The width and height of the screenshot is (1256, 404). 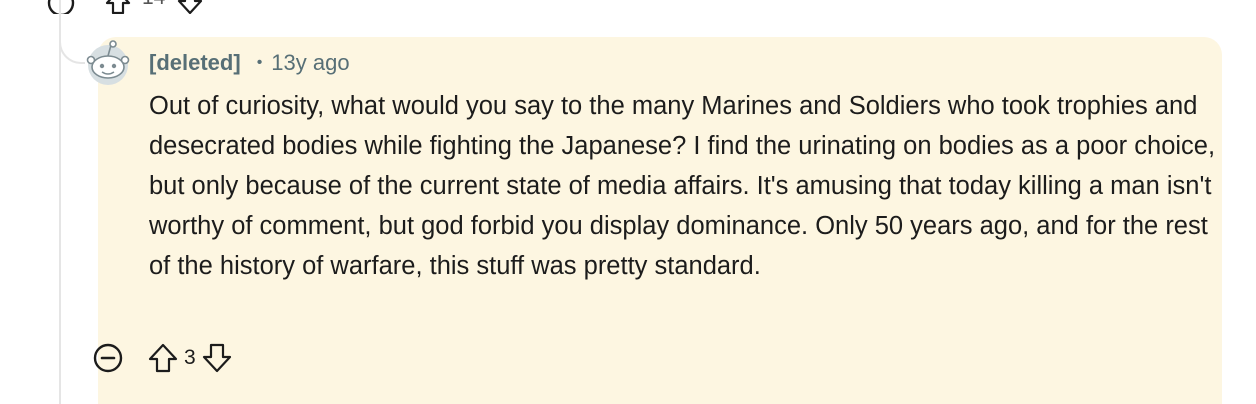 What do you see at coordinates (249, 63) in the screenshot?
I see `comment-meta: [deleted] • 13y ago` at bounding box center [249, 63].